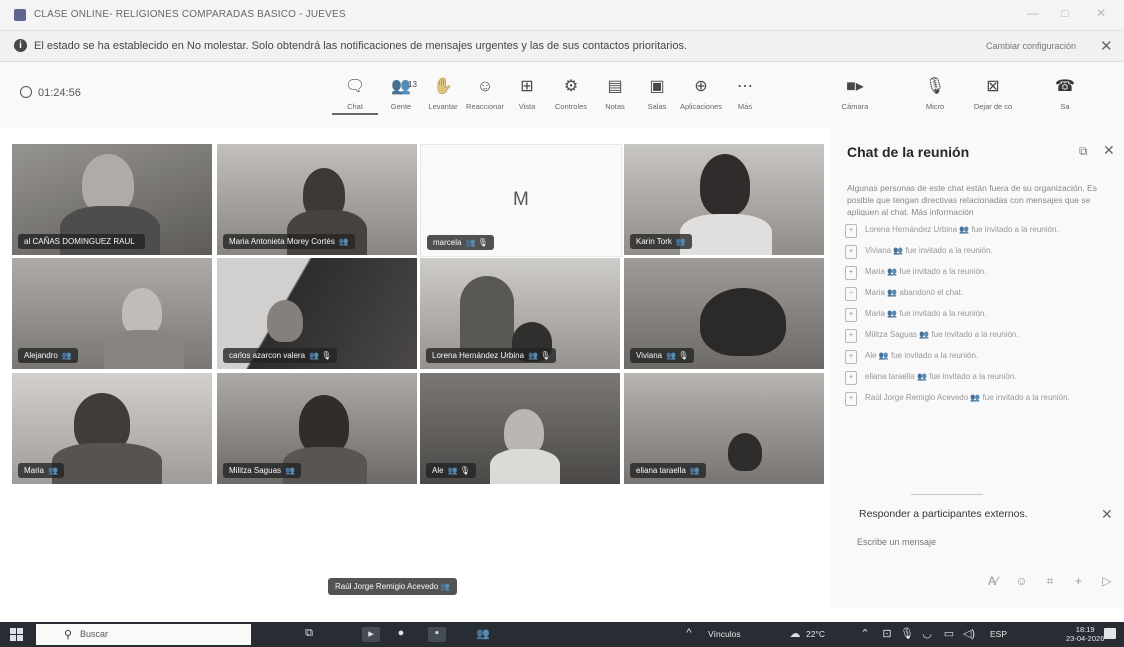  What do you see at coordinates (745, 93) in the screenshot?
I see `more-button: ⋯ Más` at bounding box center [745, 93].